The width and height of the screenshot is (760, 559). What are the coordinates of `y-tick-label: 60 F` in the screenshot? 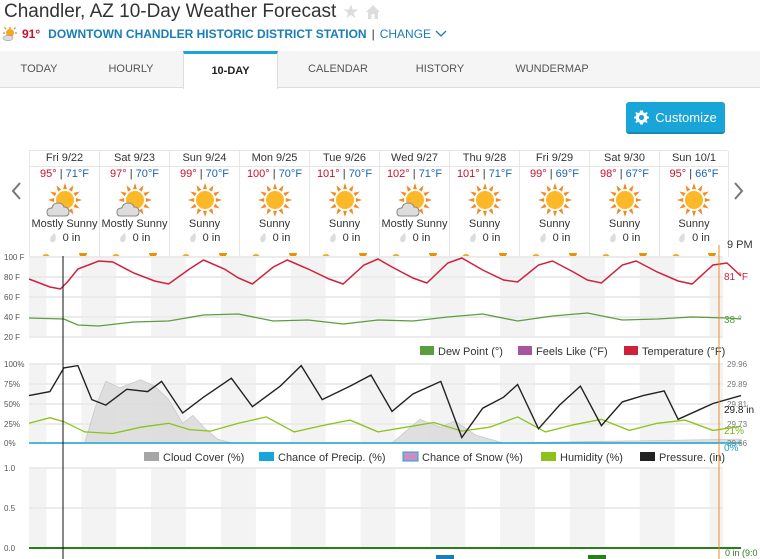 It's located at (12, 297).